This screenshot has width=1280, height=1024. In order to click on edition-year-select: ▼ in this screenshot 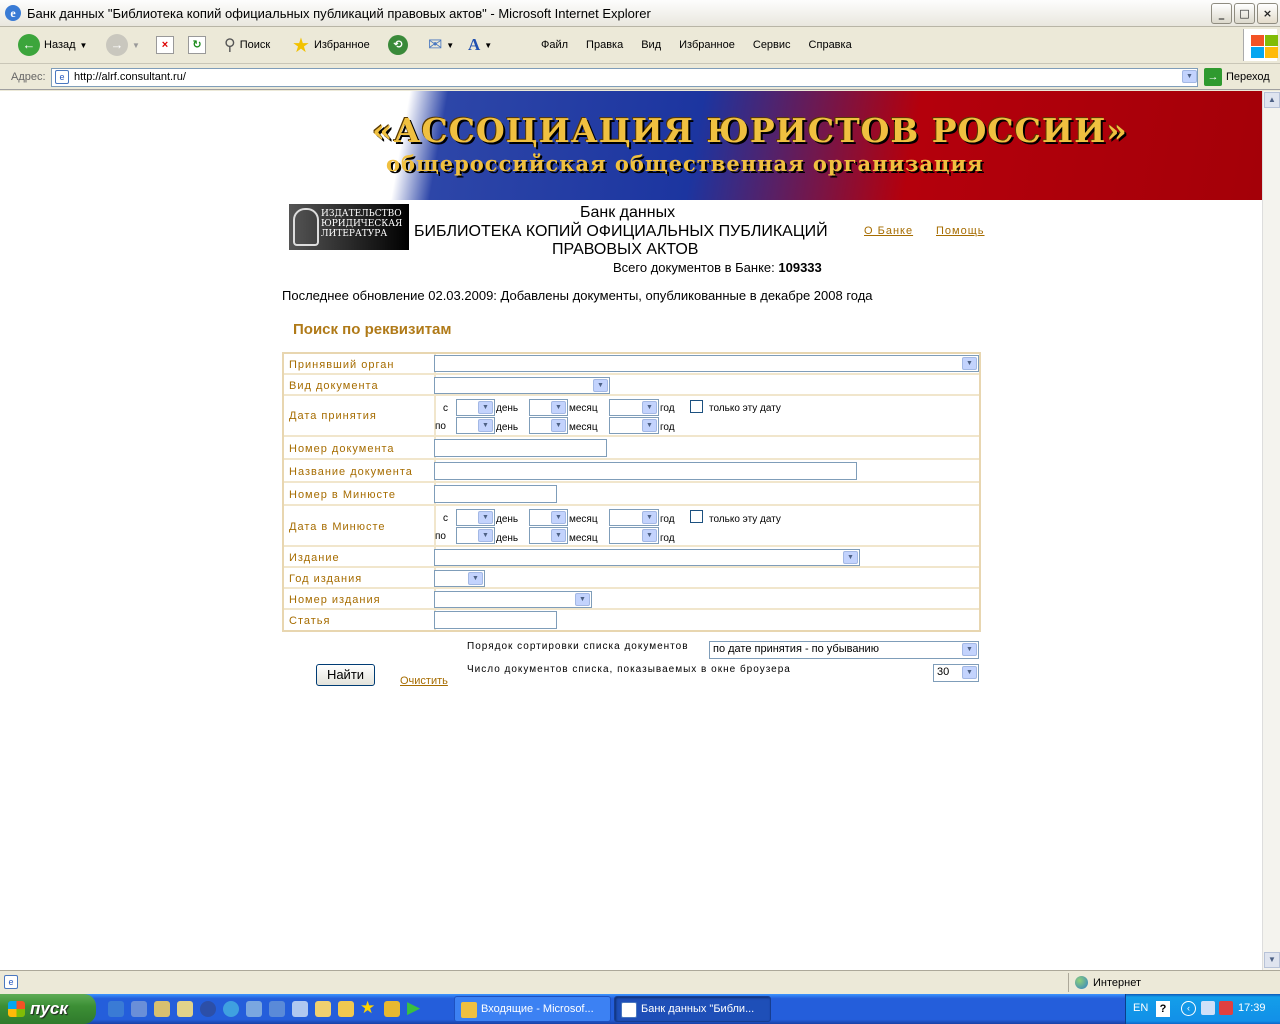, I will do `click(459, 578)`.